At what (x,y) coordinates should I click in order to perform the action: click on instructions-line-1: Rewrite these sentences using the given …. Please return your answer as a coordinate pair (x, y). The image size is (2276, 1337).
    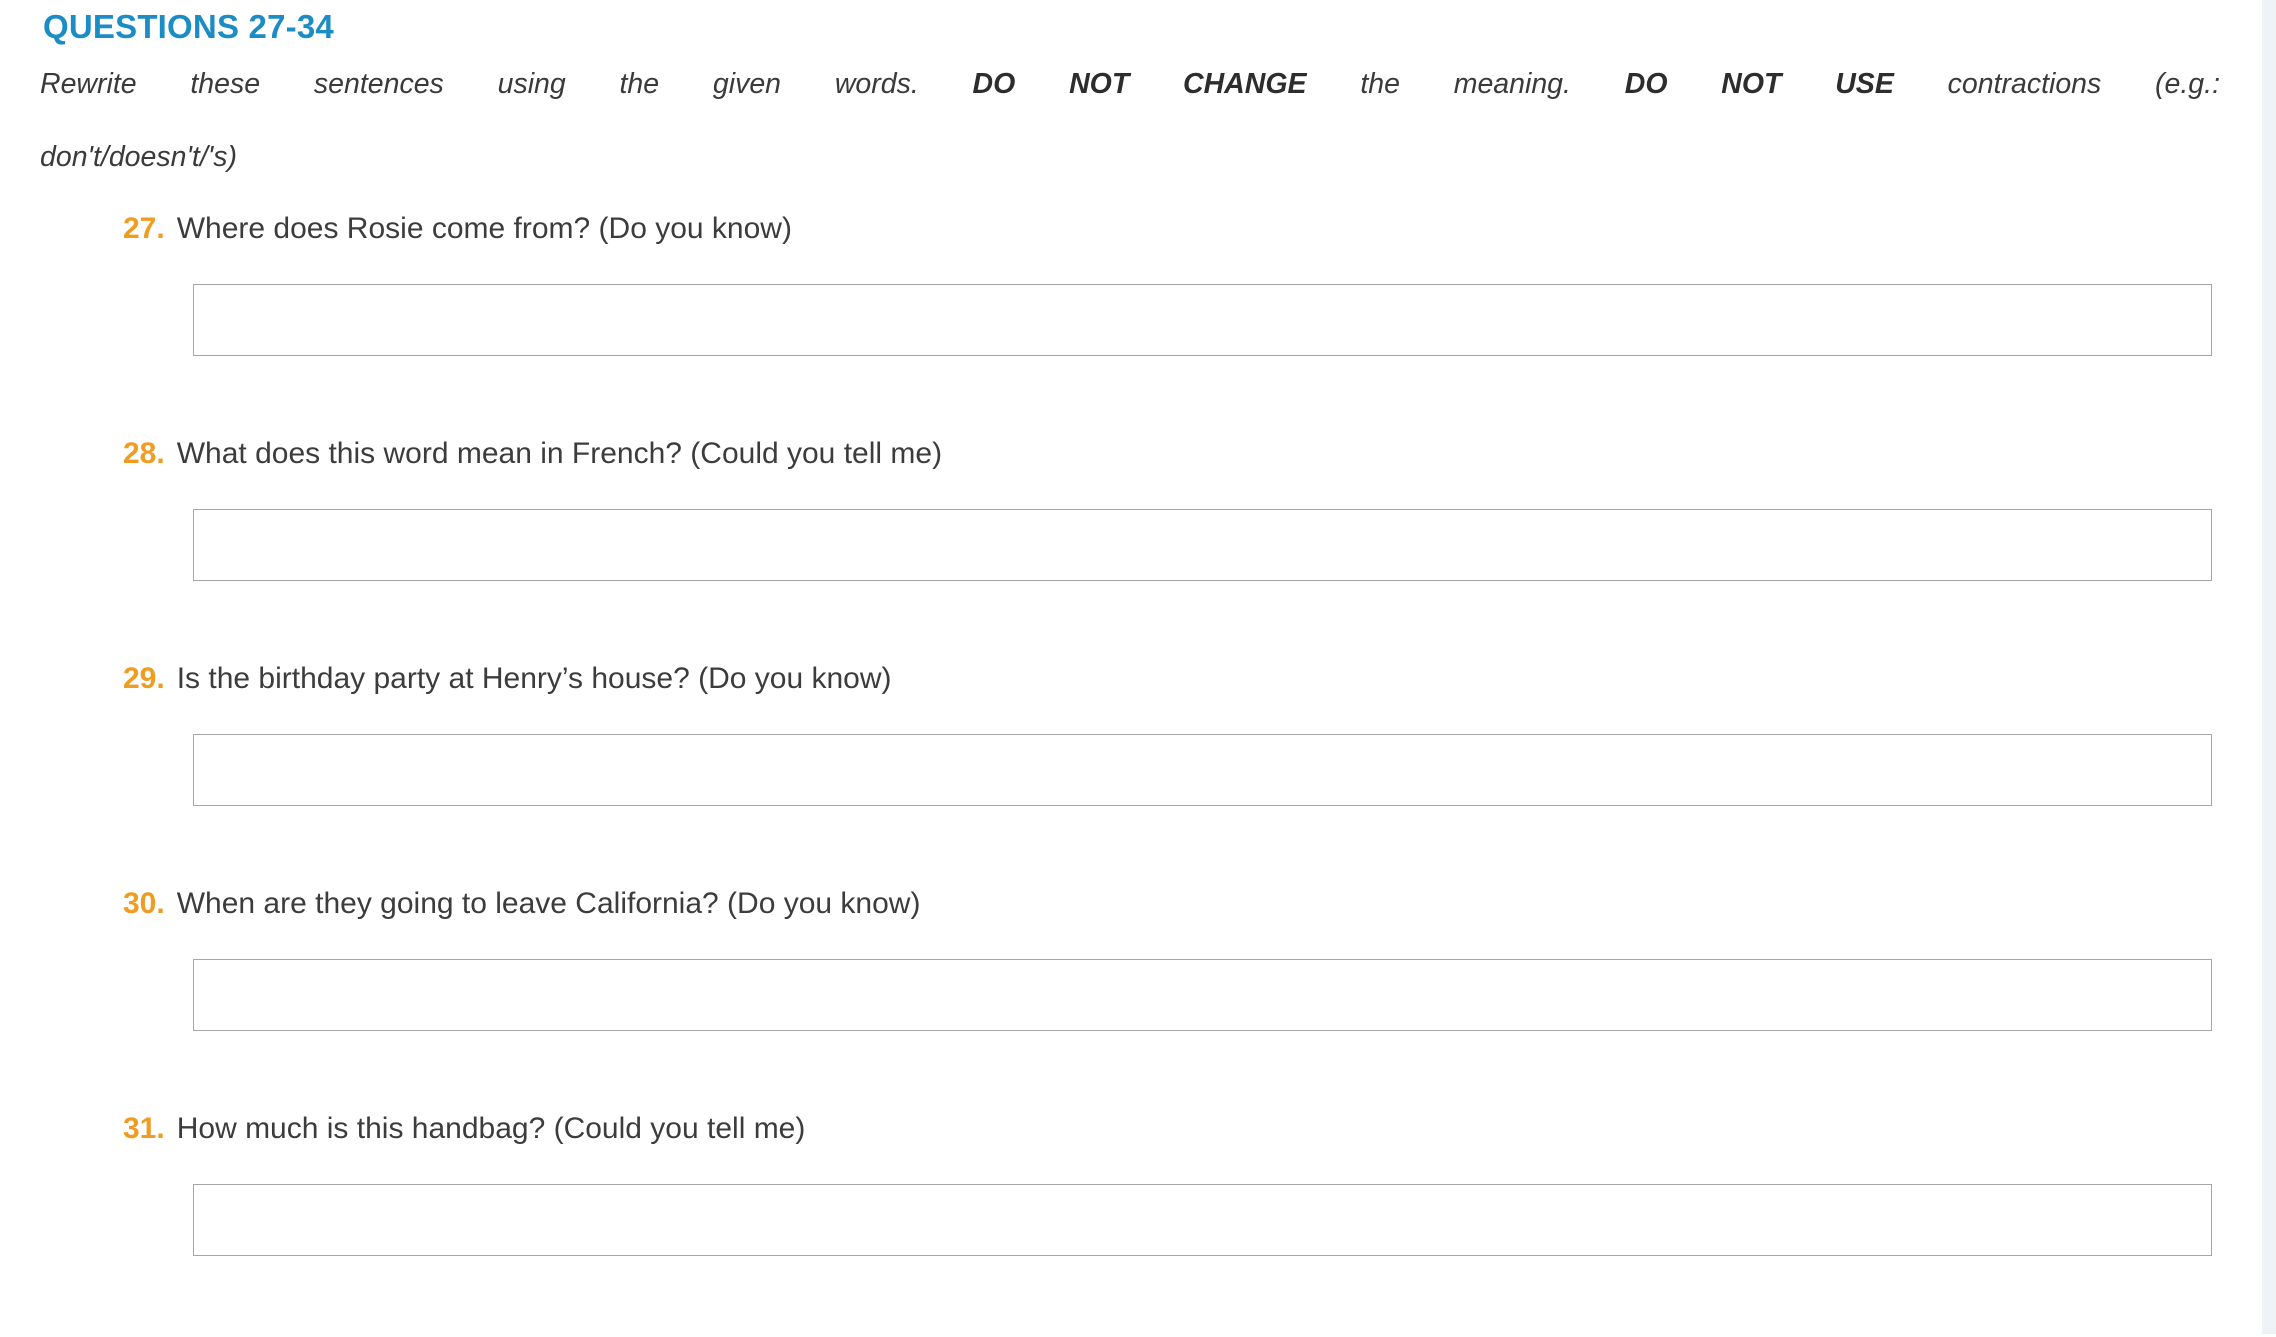
    Looking at the image, I should click on (1130, 102).